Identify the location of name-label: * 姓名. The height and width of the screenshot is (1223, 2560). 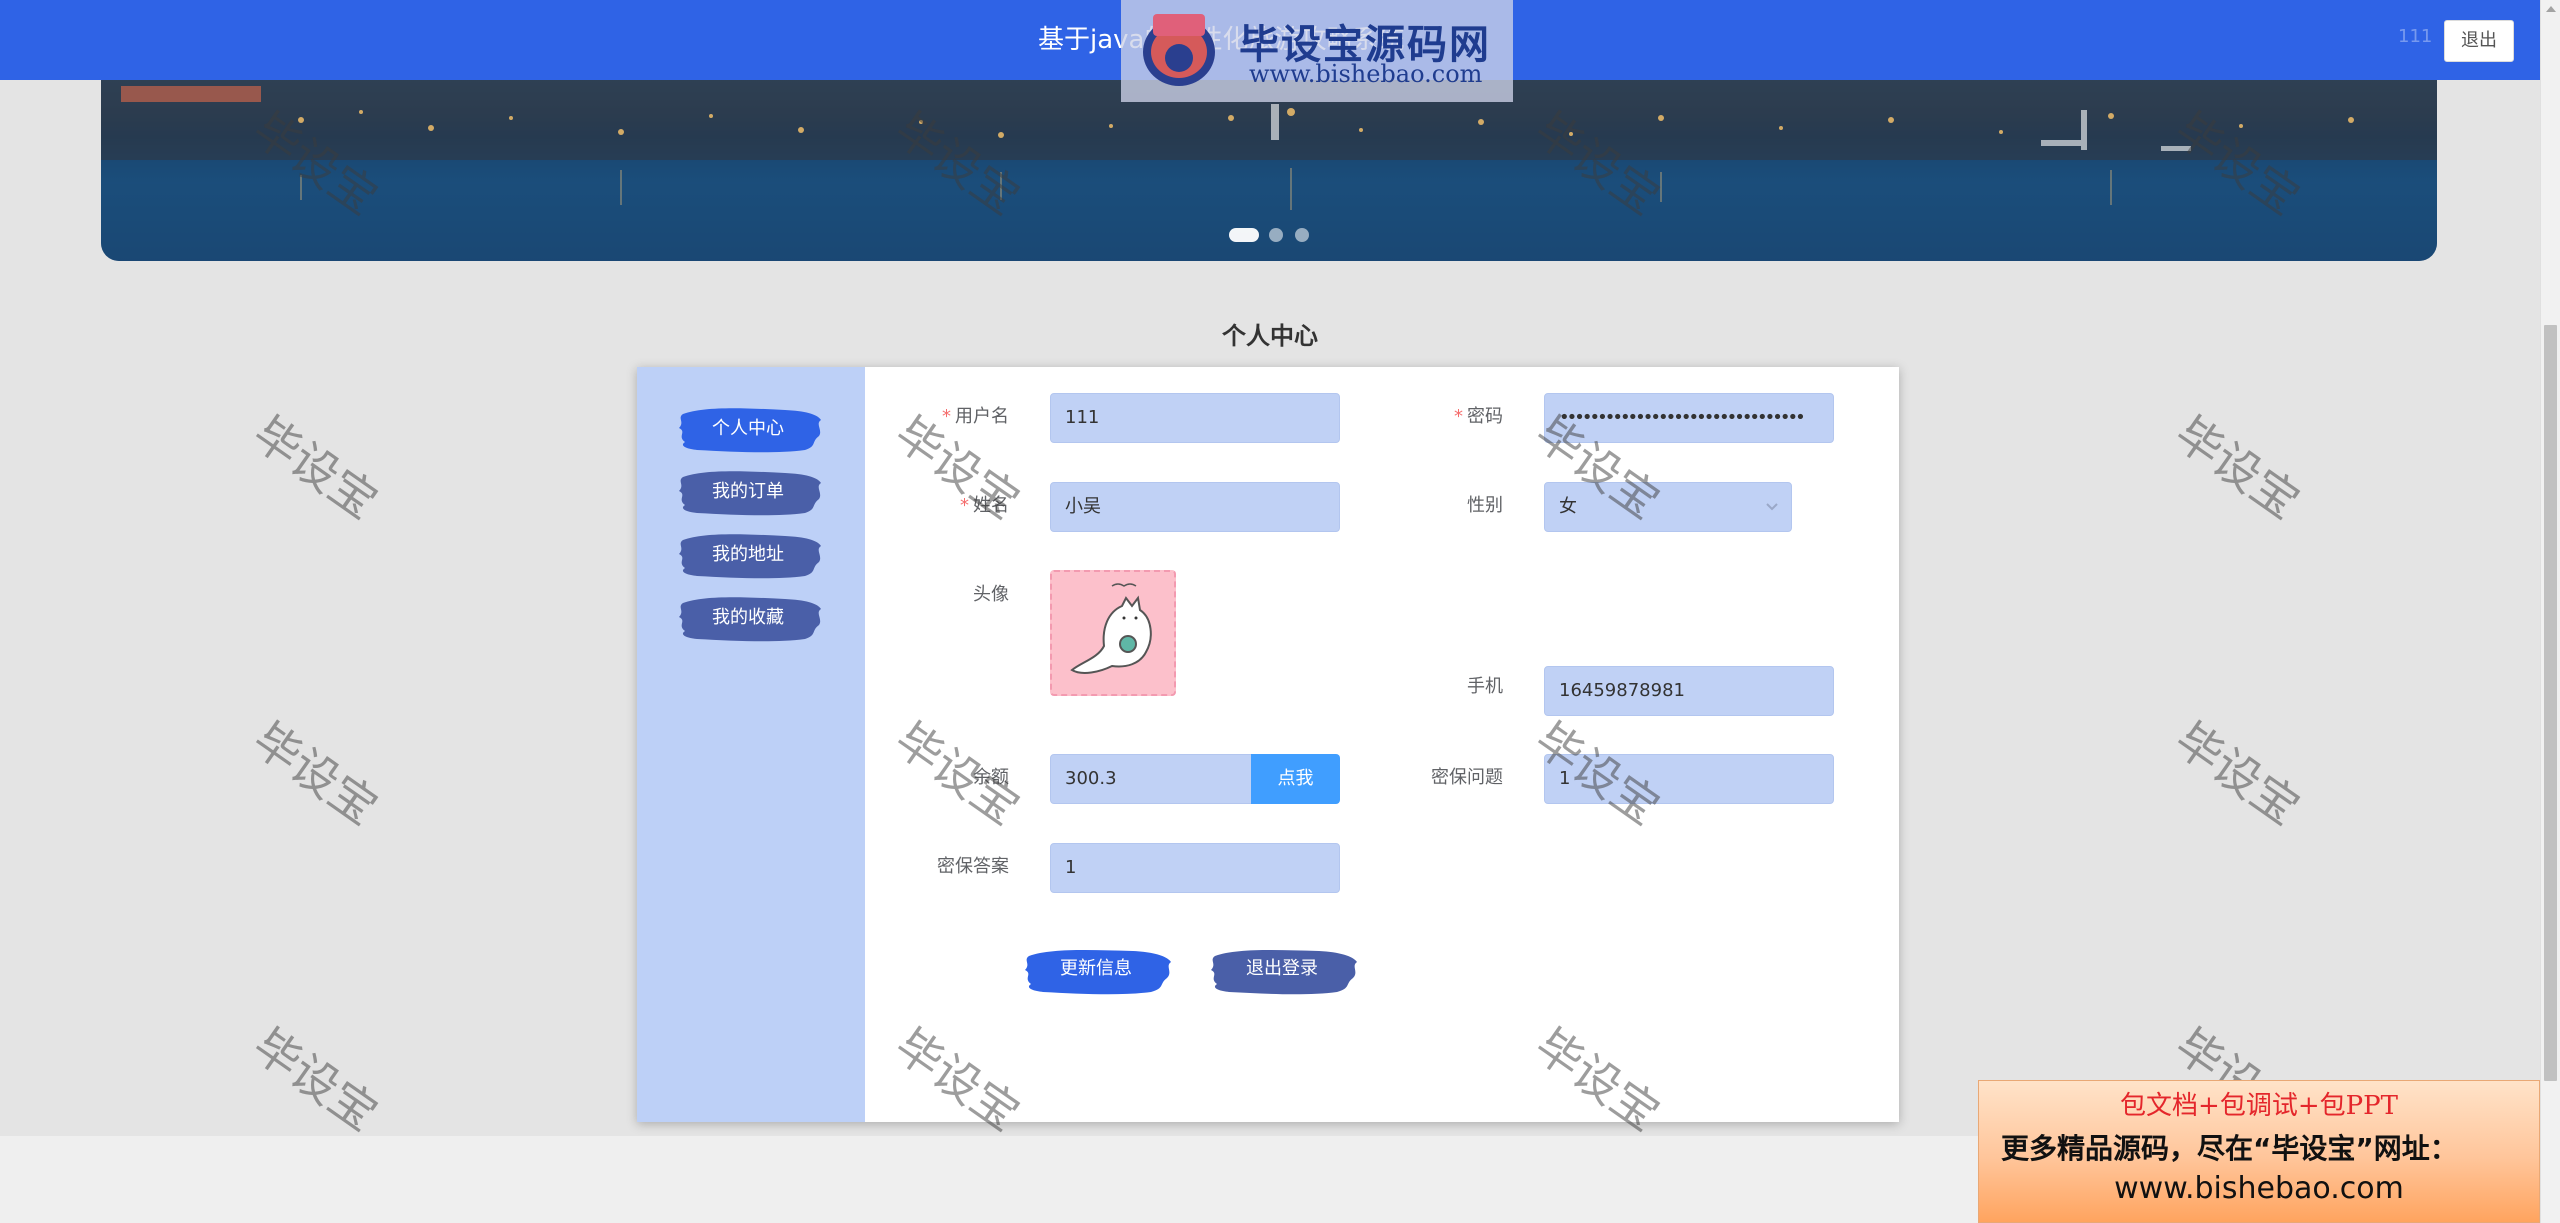
(984, 505).